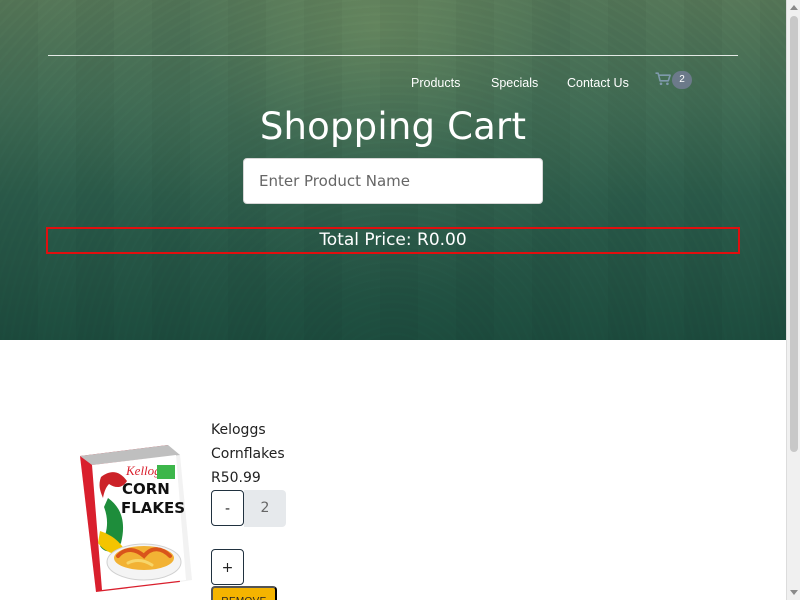 The width and height of the screenshot is (800, 600). I want to click on scroll-up-icon, so click(794, 7).